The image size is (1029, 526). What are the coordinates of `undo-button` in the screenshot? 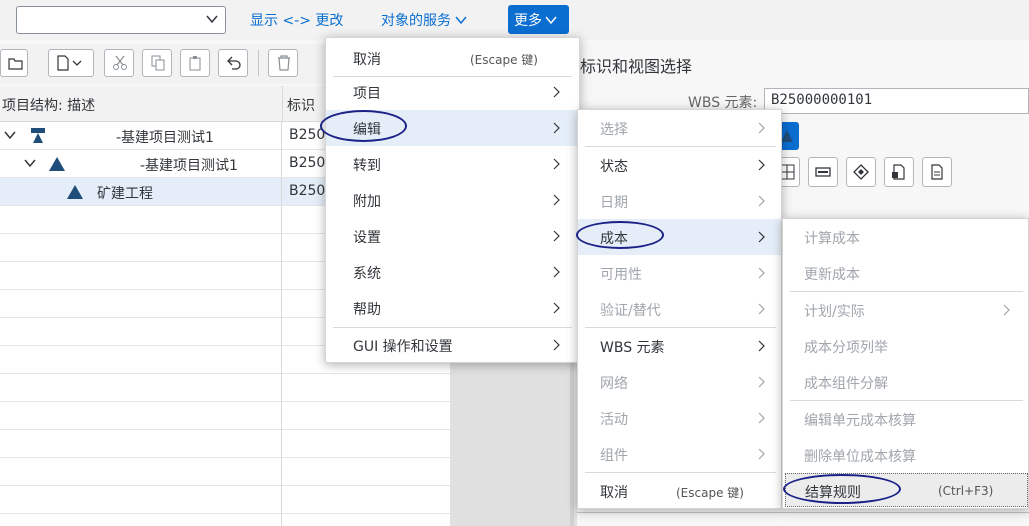 It's located at (233, 63).